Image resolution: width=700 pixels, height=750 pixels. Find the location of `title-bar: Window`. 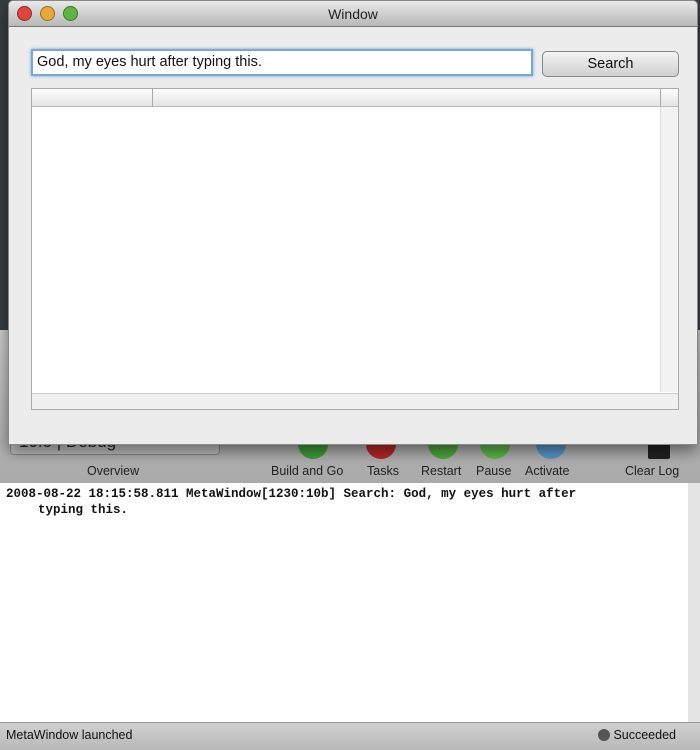

title-bar: Window is located at coordinates (353, 14).